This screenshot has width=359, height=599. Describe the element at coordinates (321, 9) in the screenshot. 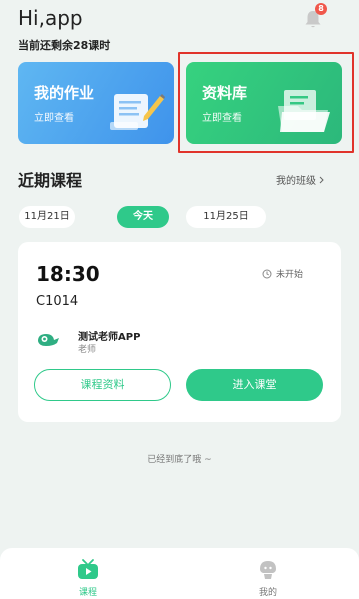

I see `notification-badge: 8` at that location.